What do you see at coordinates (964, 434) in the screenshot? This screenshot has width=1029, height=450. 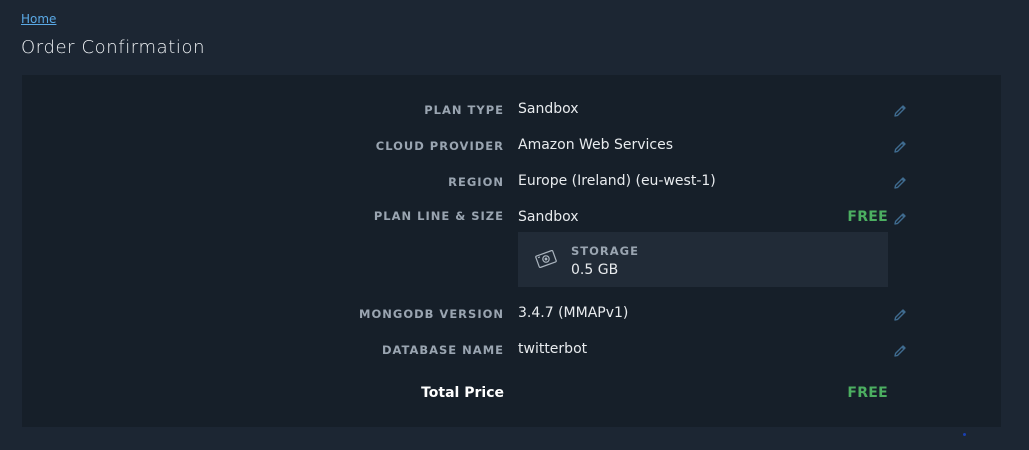 I see `decorative-dot` at bounding box center [964, 434].